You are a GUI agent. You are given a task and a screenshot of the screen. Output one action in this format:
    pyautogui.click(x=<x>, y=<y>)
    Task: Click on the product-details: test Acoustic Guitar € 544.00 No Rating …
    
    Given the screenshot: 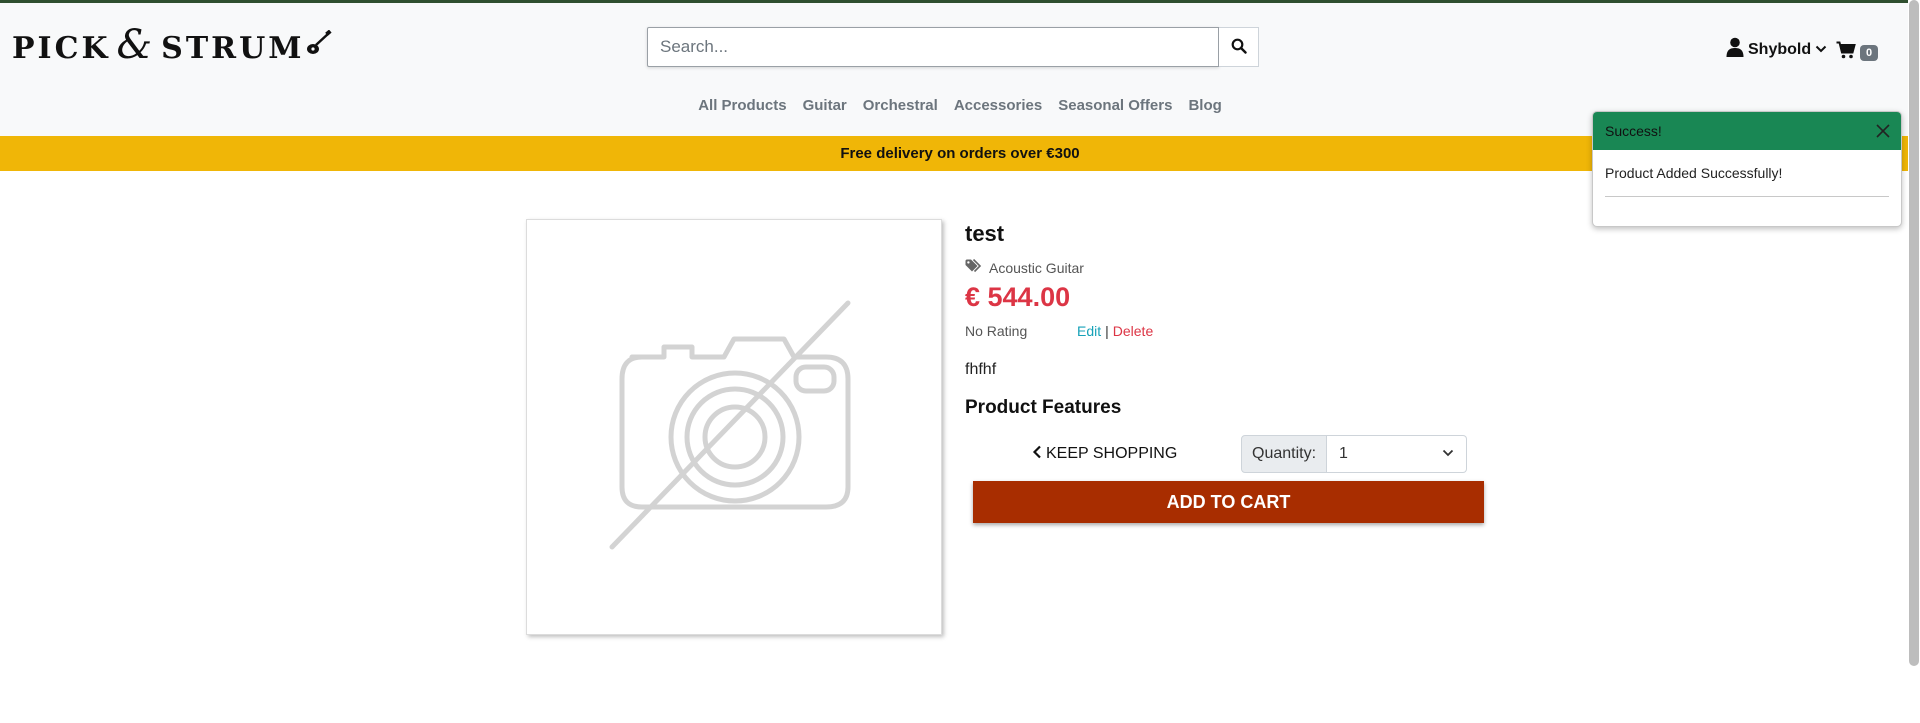 What is the action you would take?
    pyautogui.click(x=1225, y=371)
    